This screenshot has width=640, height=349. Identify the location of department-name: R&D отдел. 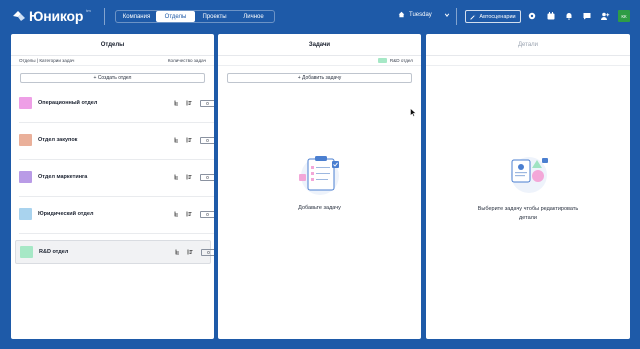
(54, 252).